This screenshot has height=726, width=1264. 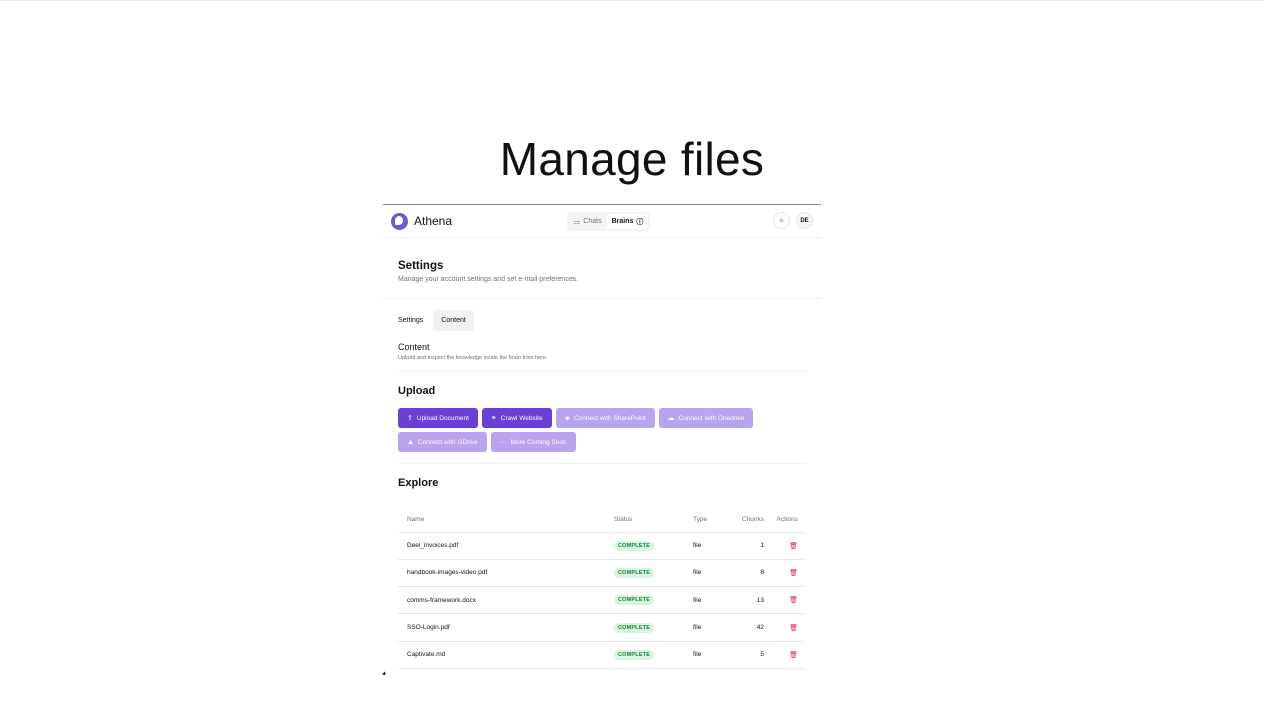 I want to click on nav-right: ☼ DE, so click(x=793, y=220).